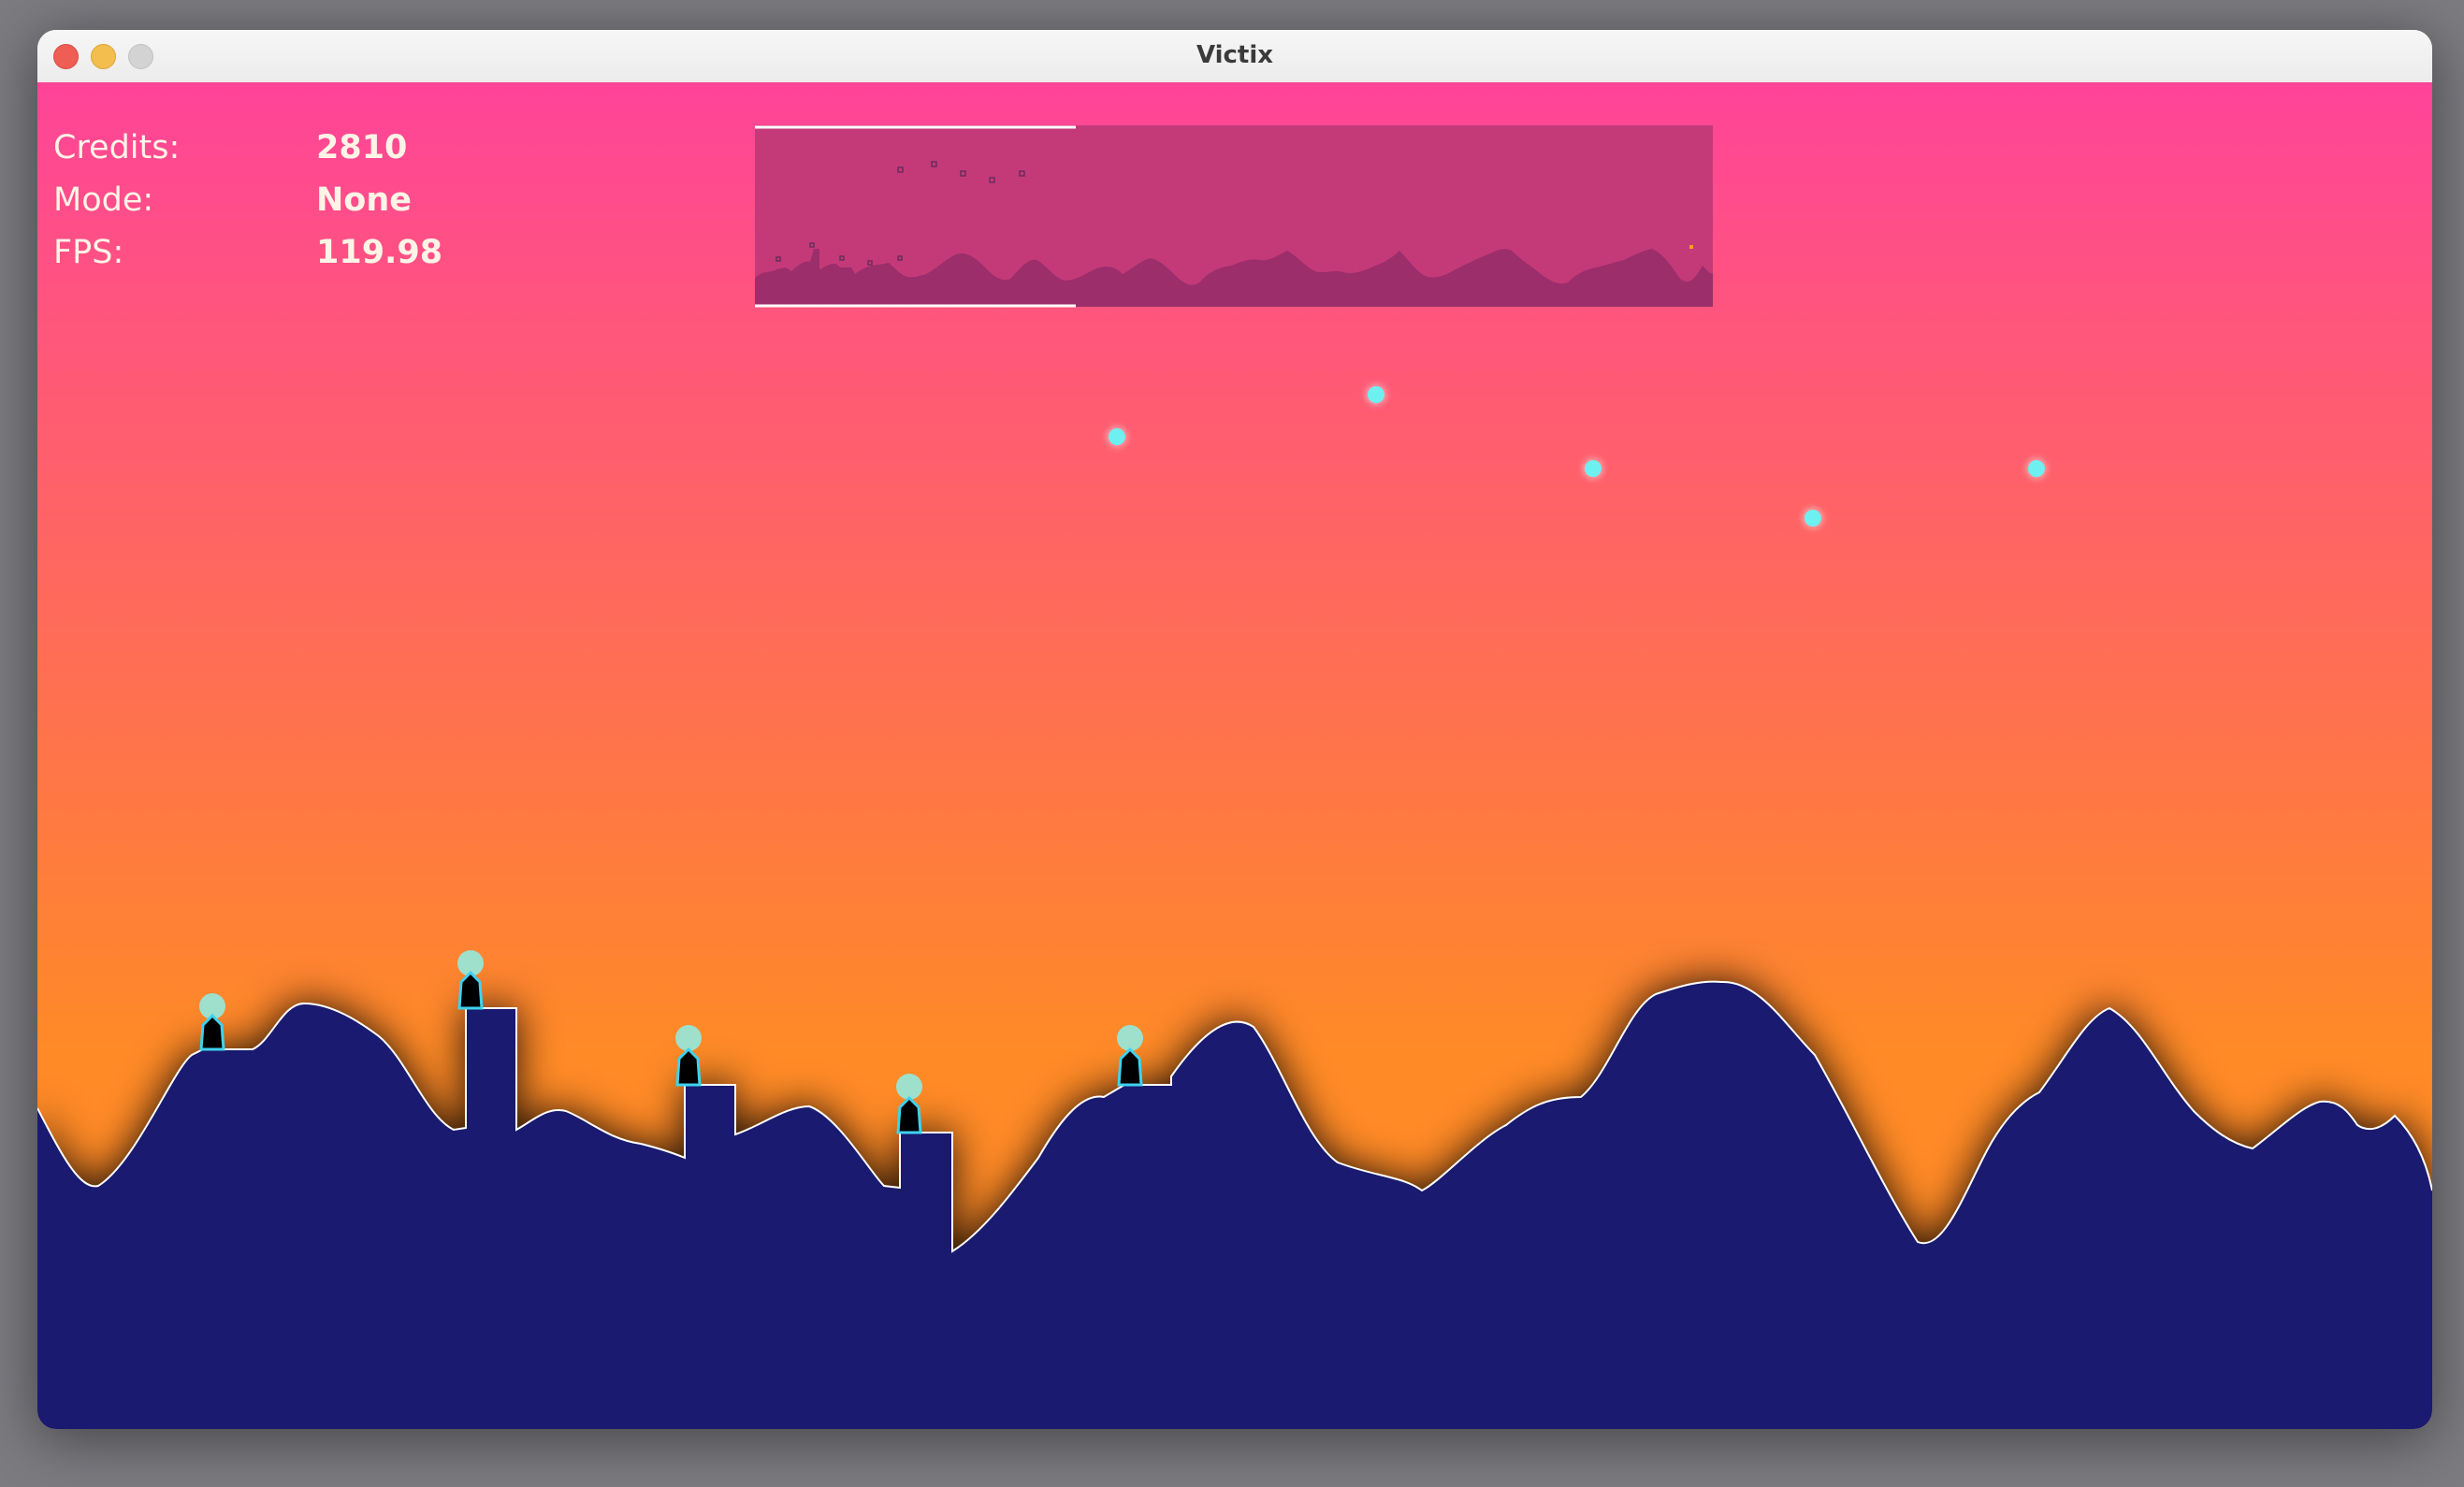  I want to click on title-bar: Victix, so click(1235, 56).